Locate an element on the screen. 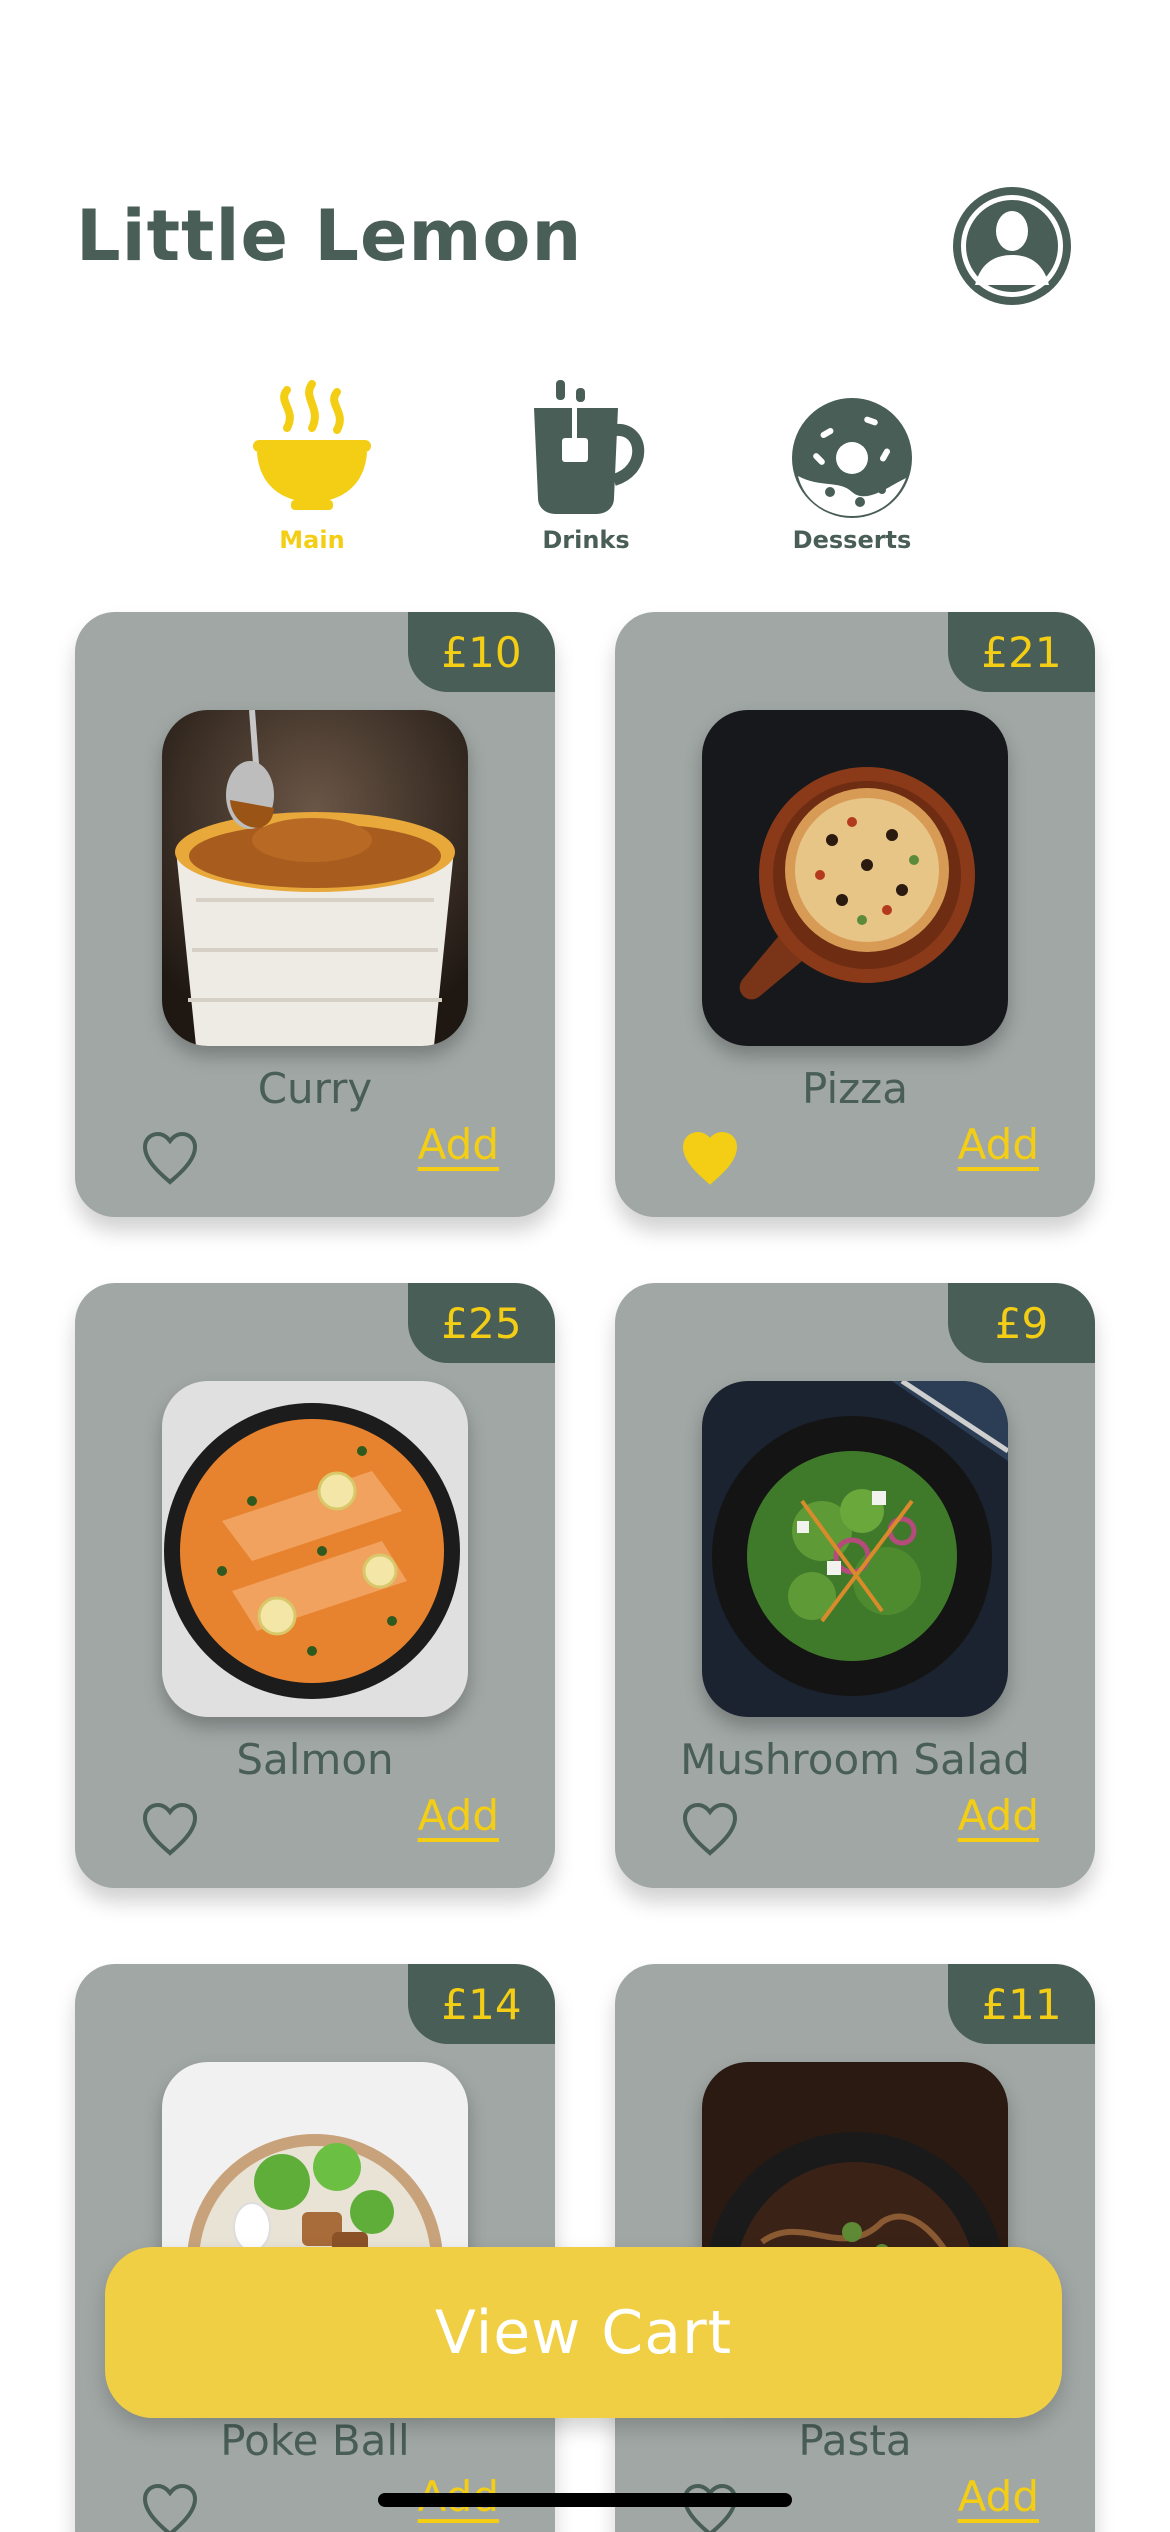  price-badge: £25 is located at coordinates (481, 1323).